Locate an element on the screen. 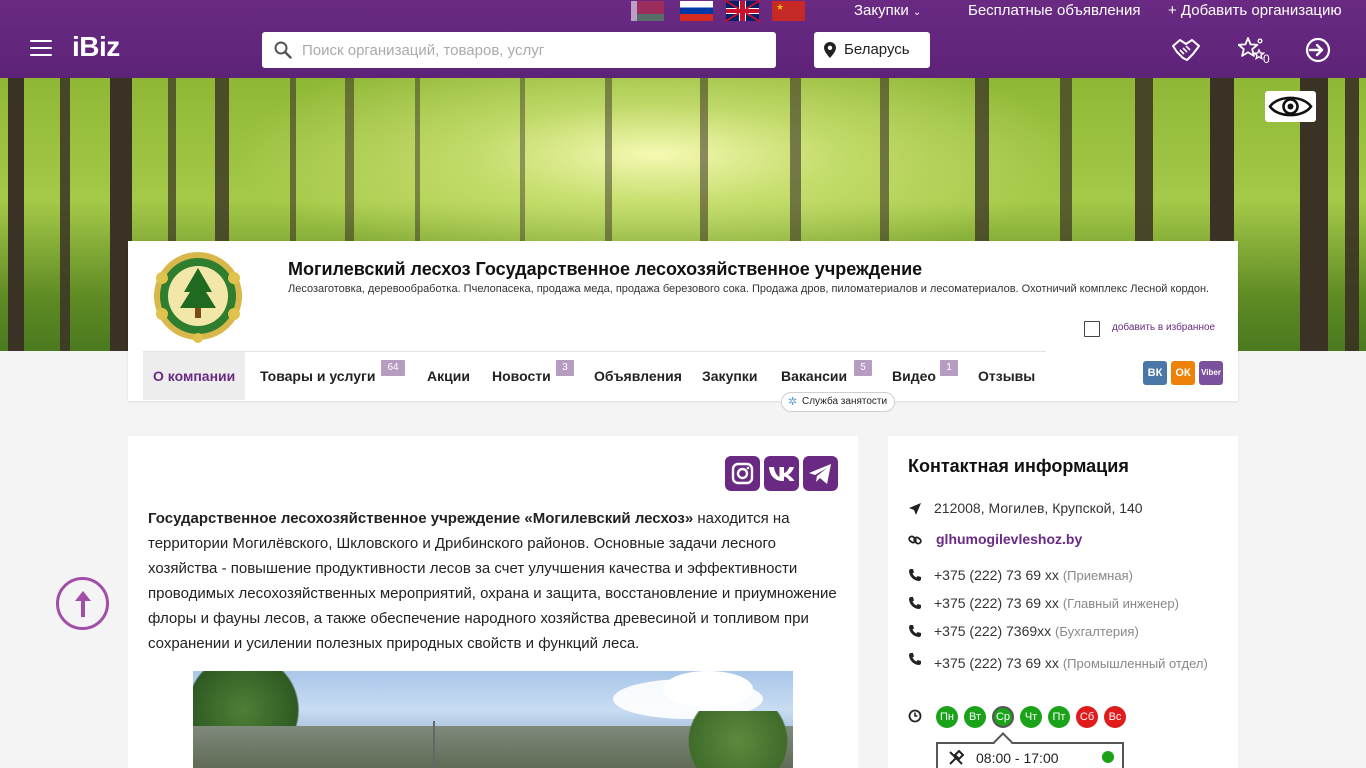 This screenshot has height=768, width=1366. day-sat: Сб is located at coordinates (1087, 717).